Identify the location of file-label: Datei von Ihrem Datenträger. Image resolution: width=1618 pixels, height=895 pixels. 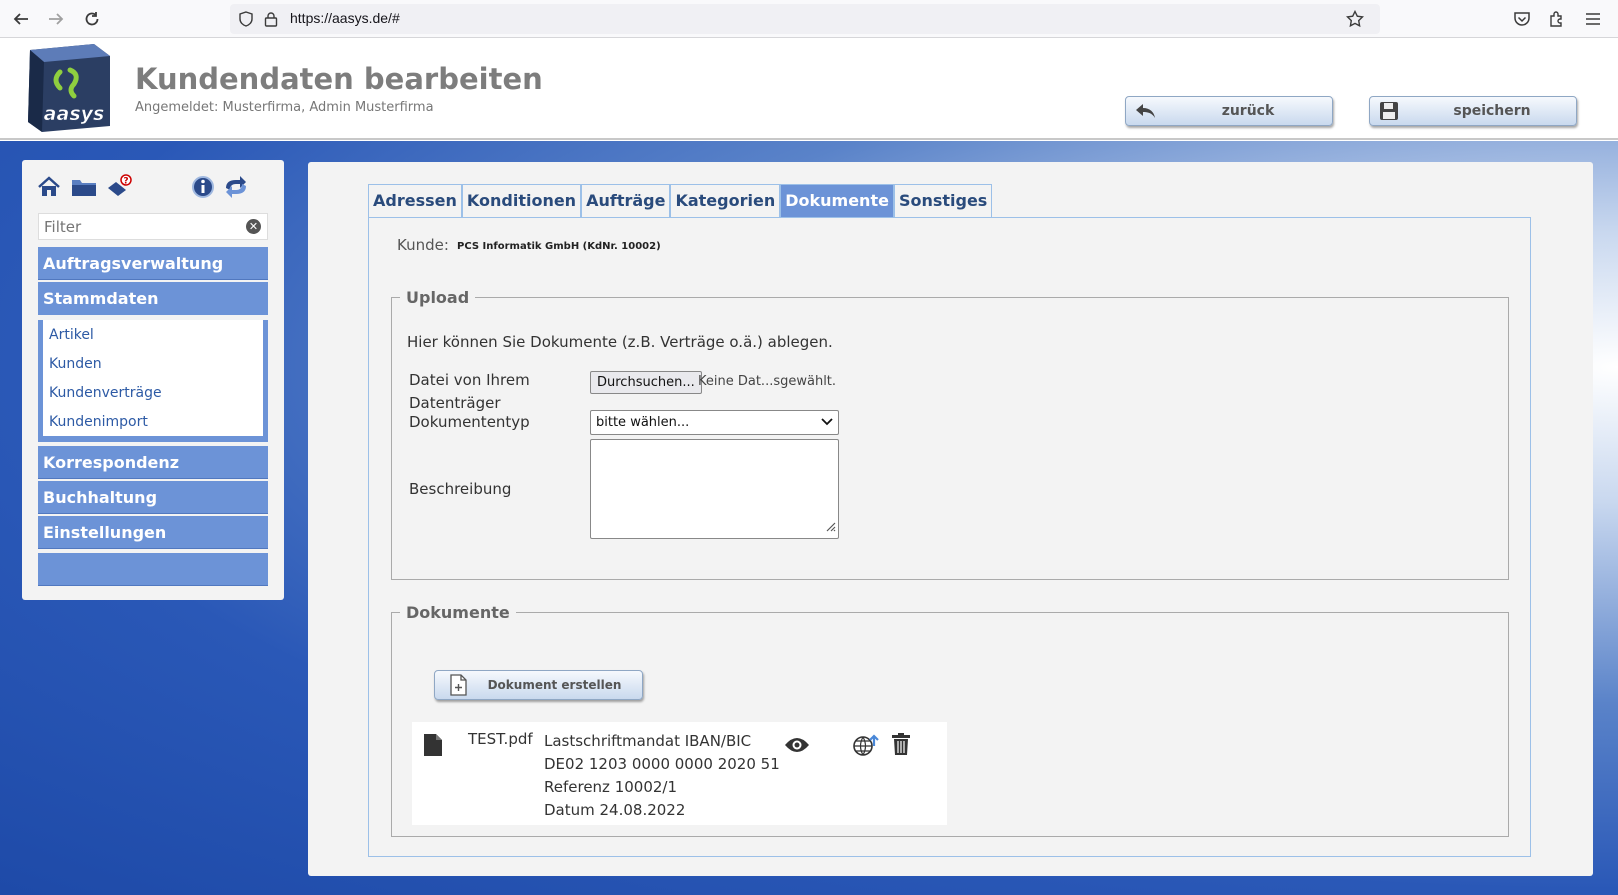
(469, 392).